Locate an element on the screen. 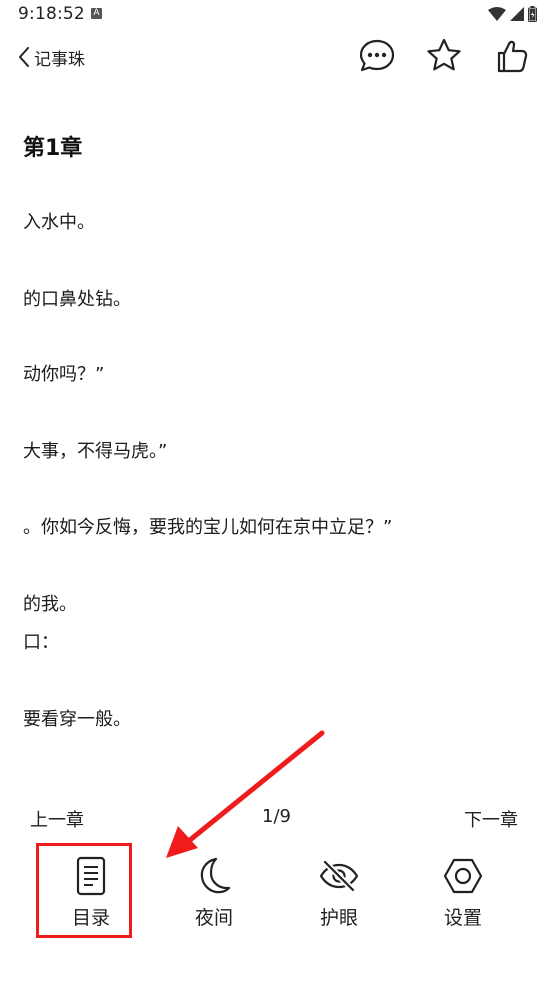 Image resolution: width=553 pixels, height=984 pixels. paragraph: 。你如今反悔，要我的宝儿如何在京中立足？” is located at coordinates (208, 527).